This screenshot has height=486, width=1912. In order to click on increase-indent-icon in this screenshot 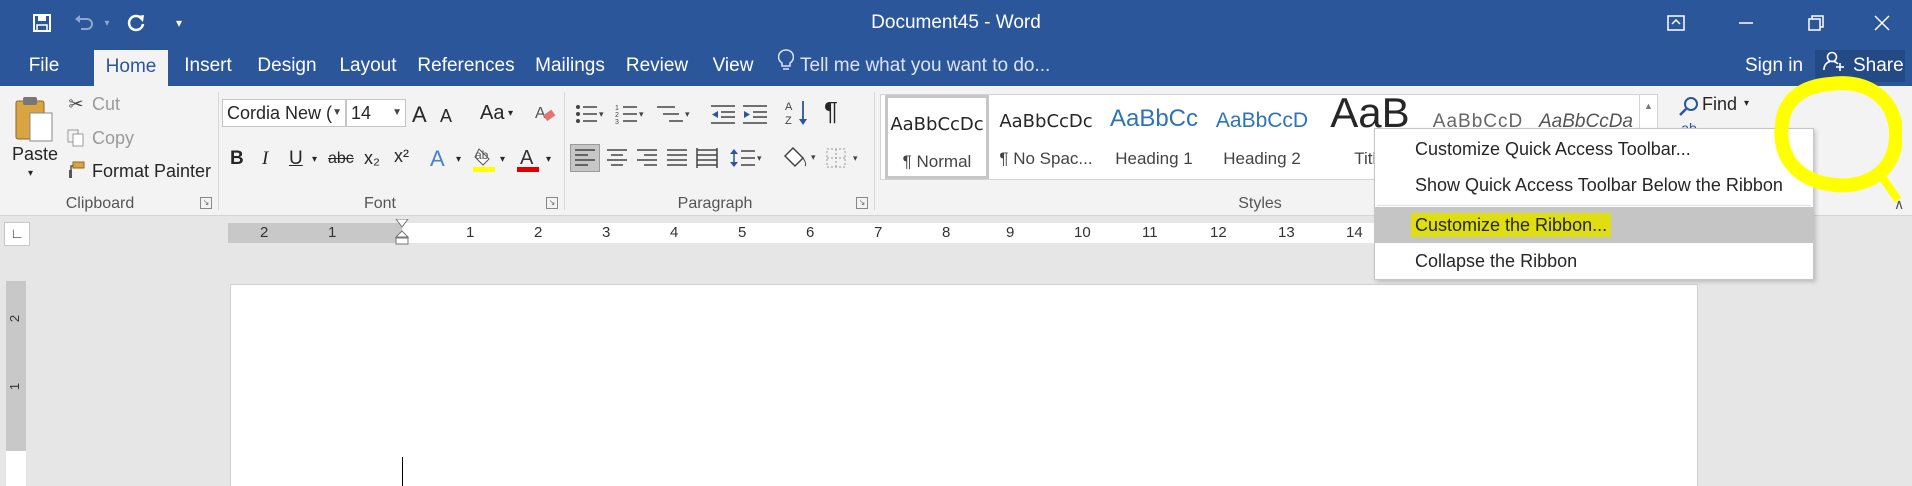, I will do `click(755, 114)`.